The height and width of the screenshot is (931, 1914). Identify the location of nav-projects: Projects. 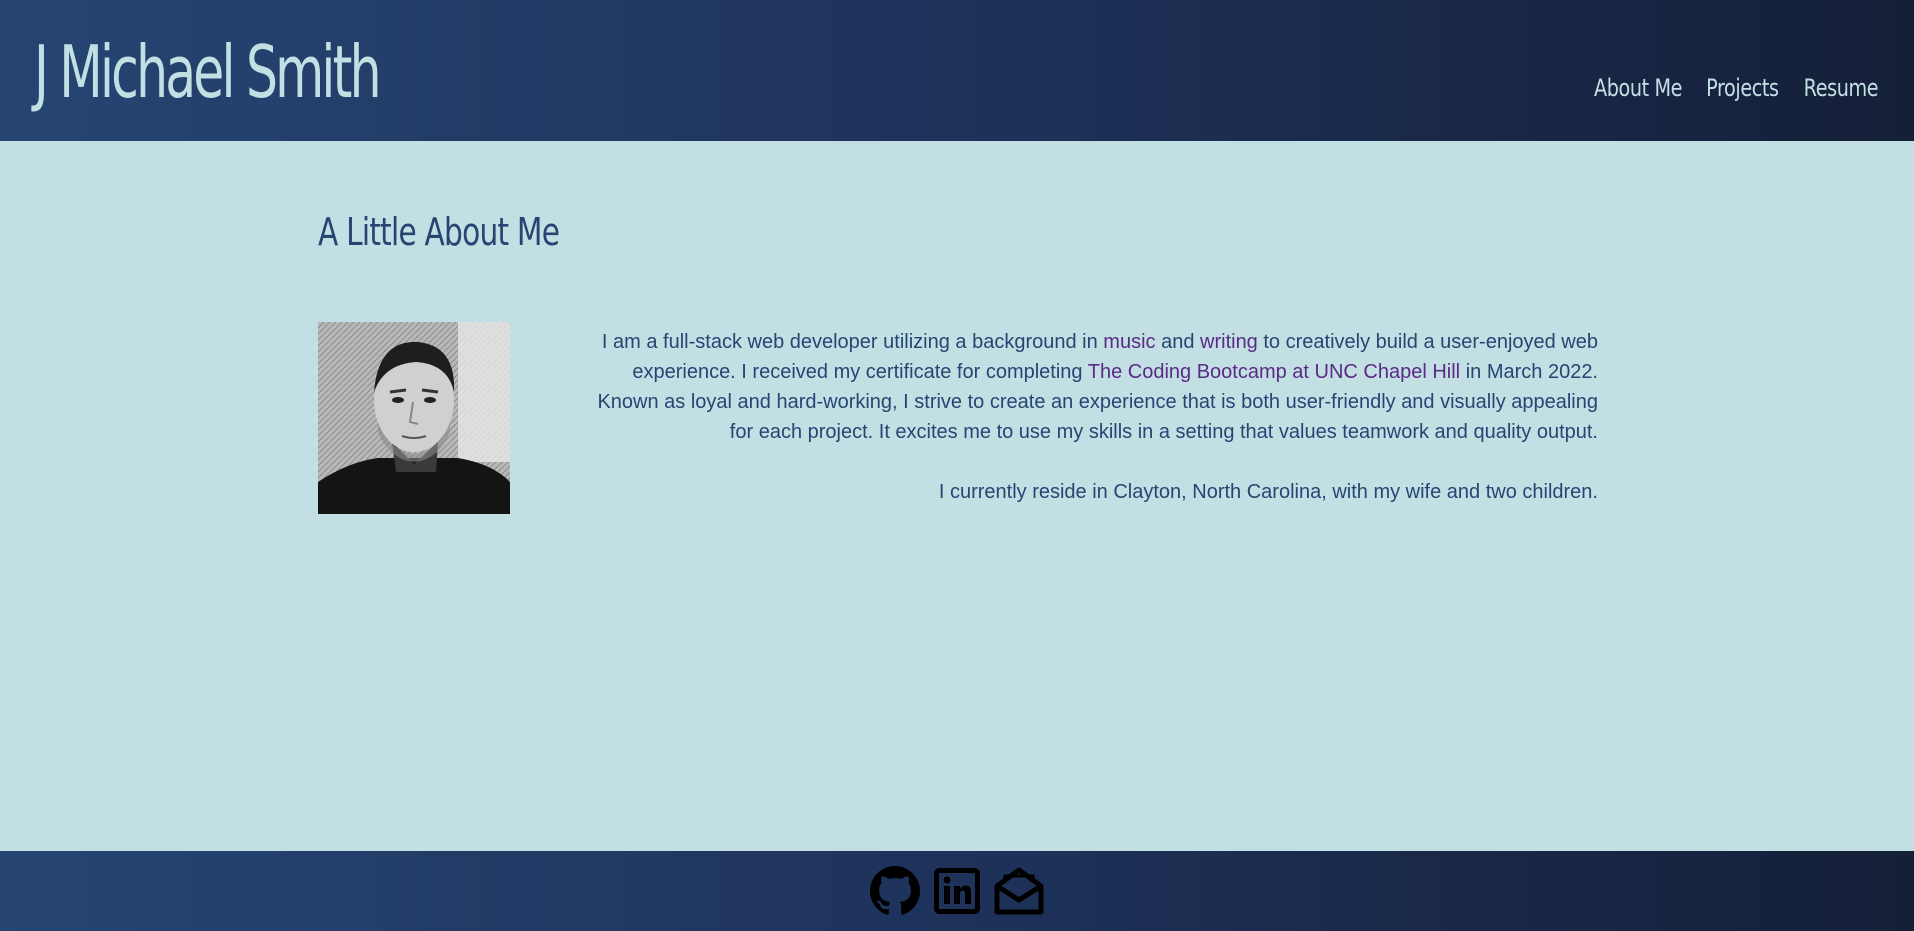
(1742, 88).